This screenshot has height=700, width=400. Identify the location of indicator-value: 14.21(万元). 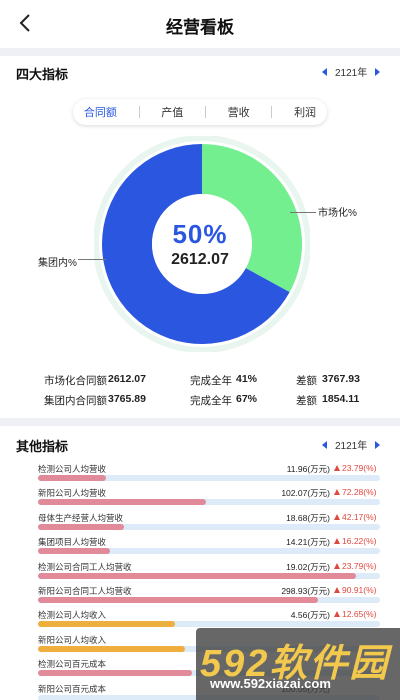
(308, 542).